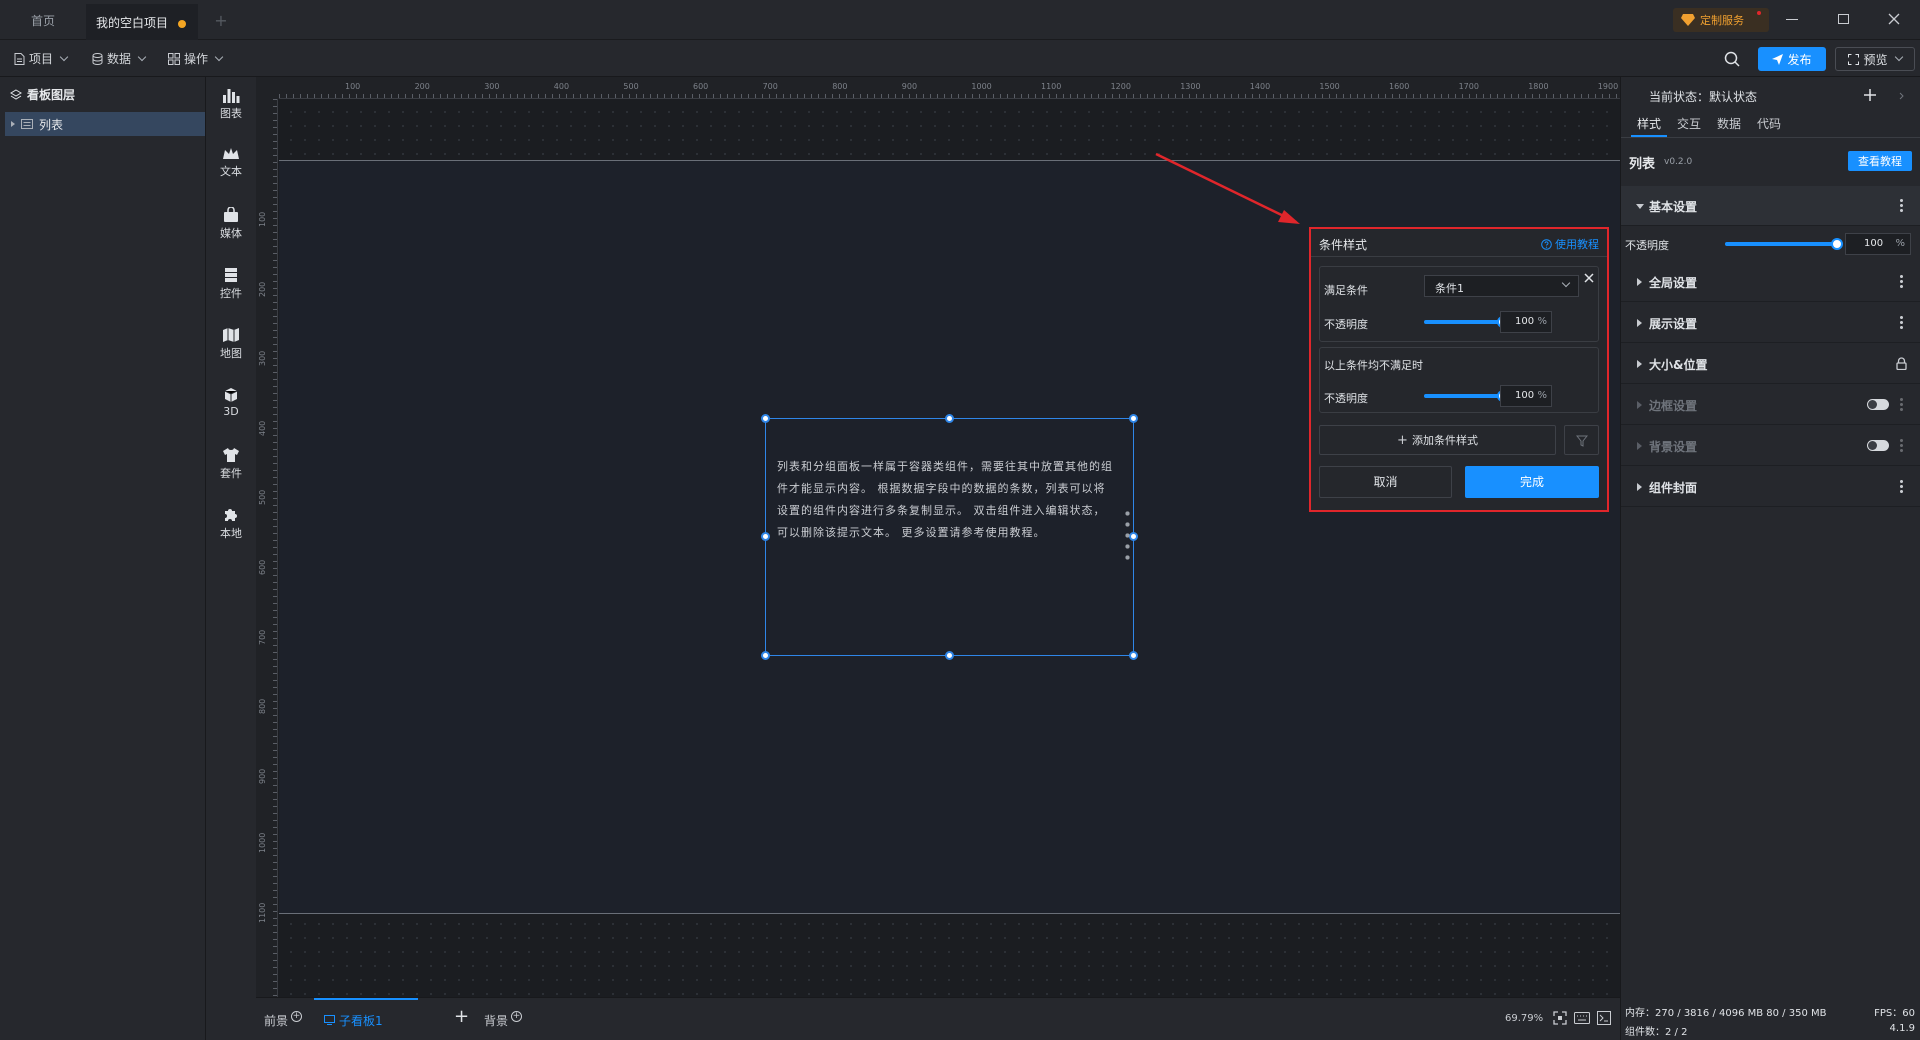  I want to click on cancel-label: 取消, so click(1385, 482).